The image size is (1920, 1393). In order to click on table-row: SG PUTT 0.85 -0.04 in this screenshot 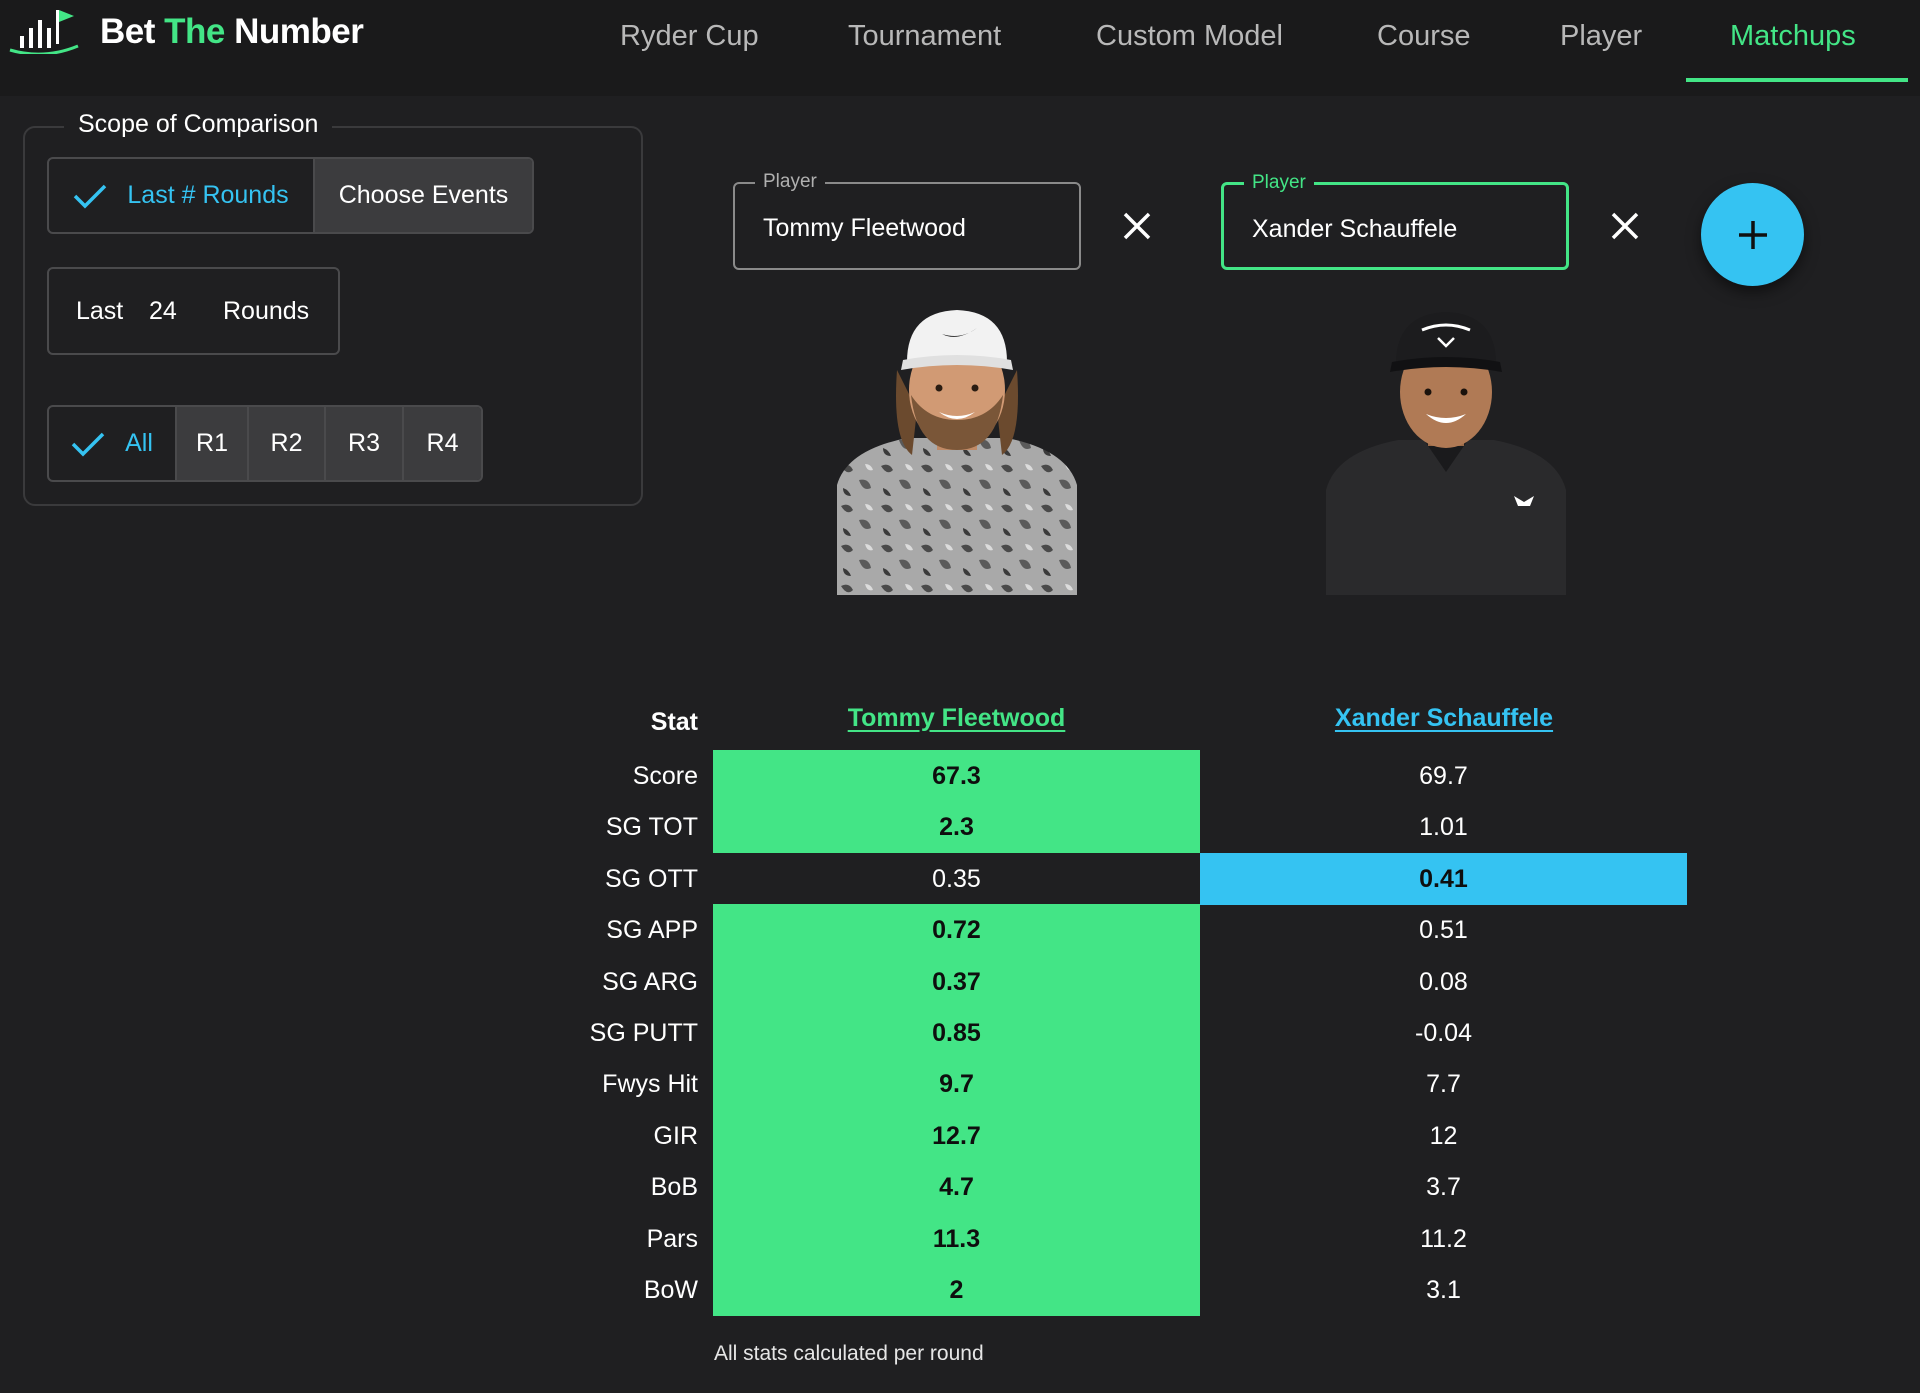, I will do `click(960, 1033)`.